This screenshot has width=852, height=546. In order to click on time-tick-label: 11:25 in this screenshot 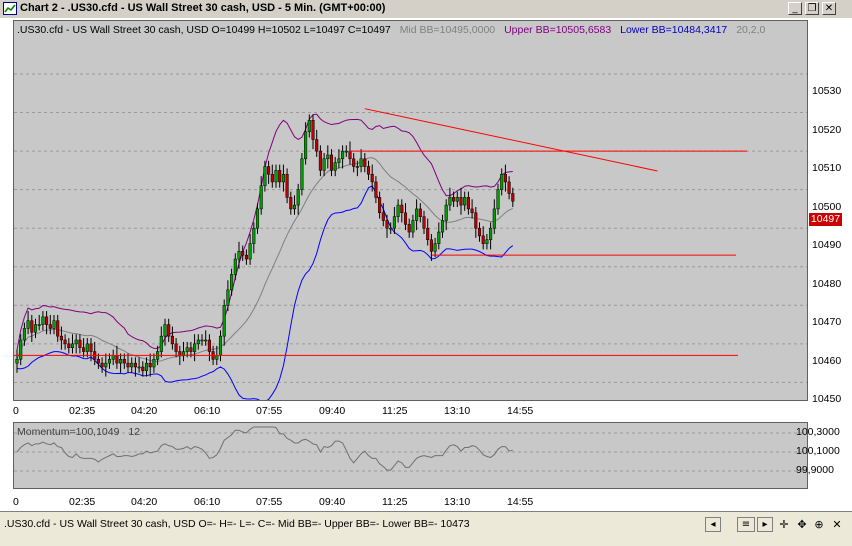, I will do `click(395, 411)`.